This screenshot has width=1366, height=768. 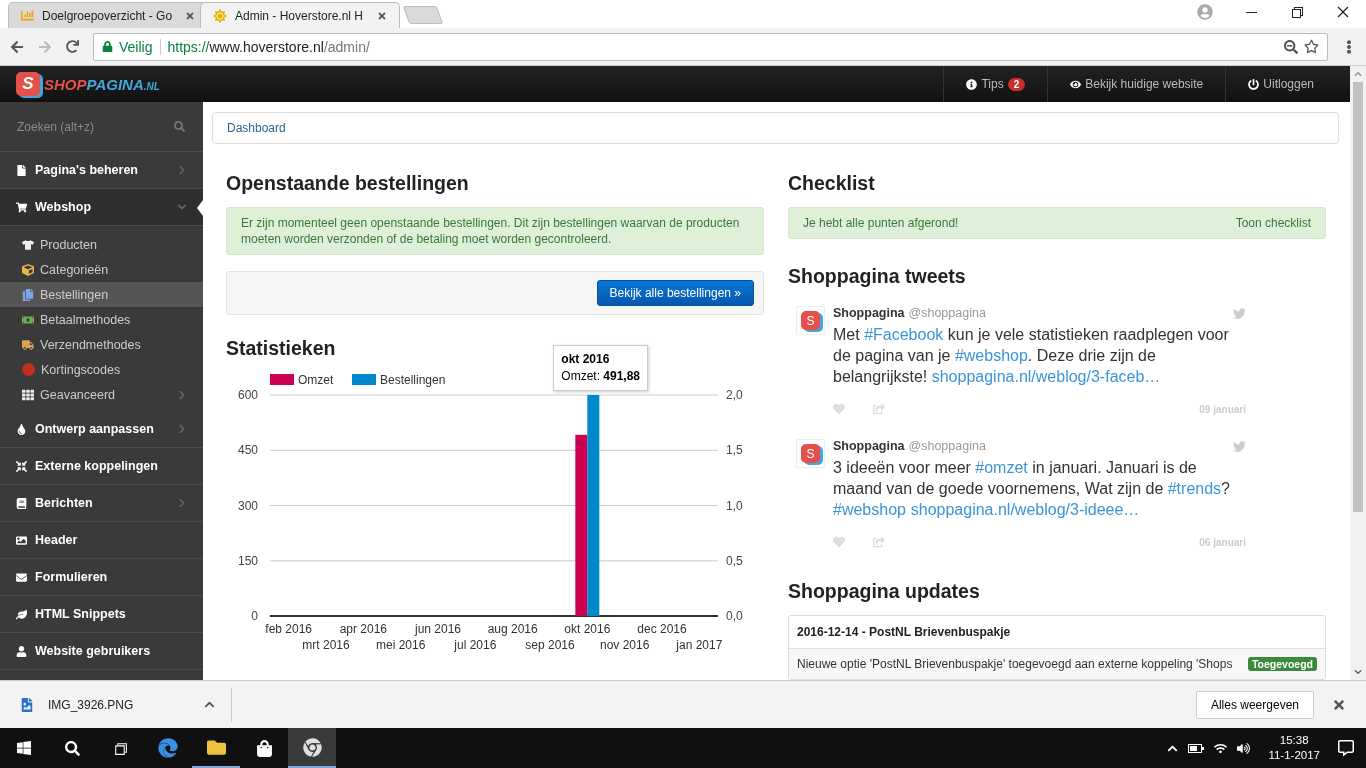 I want to click on axis-label: 1,5, so click(x=734, y=450).